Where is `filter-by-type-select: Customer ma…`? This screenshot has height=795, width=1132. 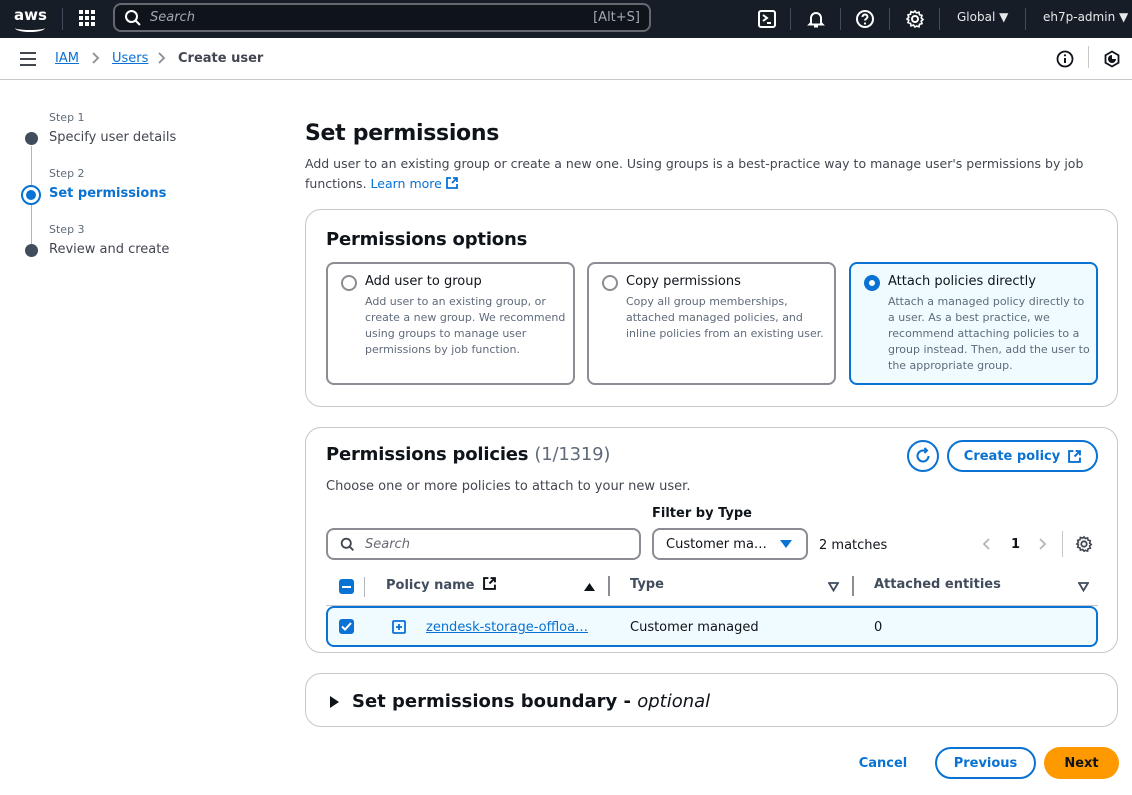
filter-by-type-select: Customer ma… is located at coordinates (730, 544).